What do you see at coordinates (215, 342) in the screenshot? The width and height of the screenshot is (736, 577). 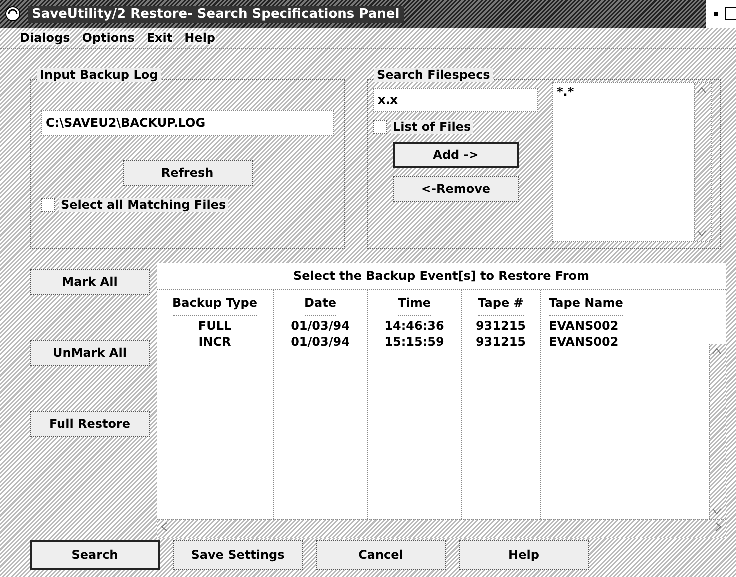 I see `table-cell: INCR` at bounding box center [215, 342].